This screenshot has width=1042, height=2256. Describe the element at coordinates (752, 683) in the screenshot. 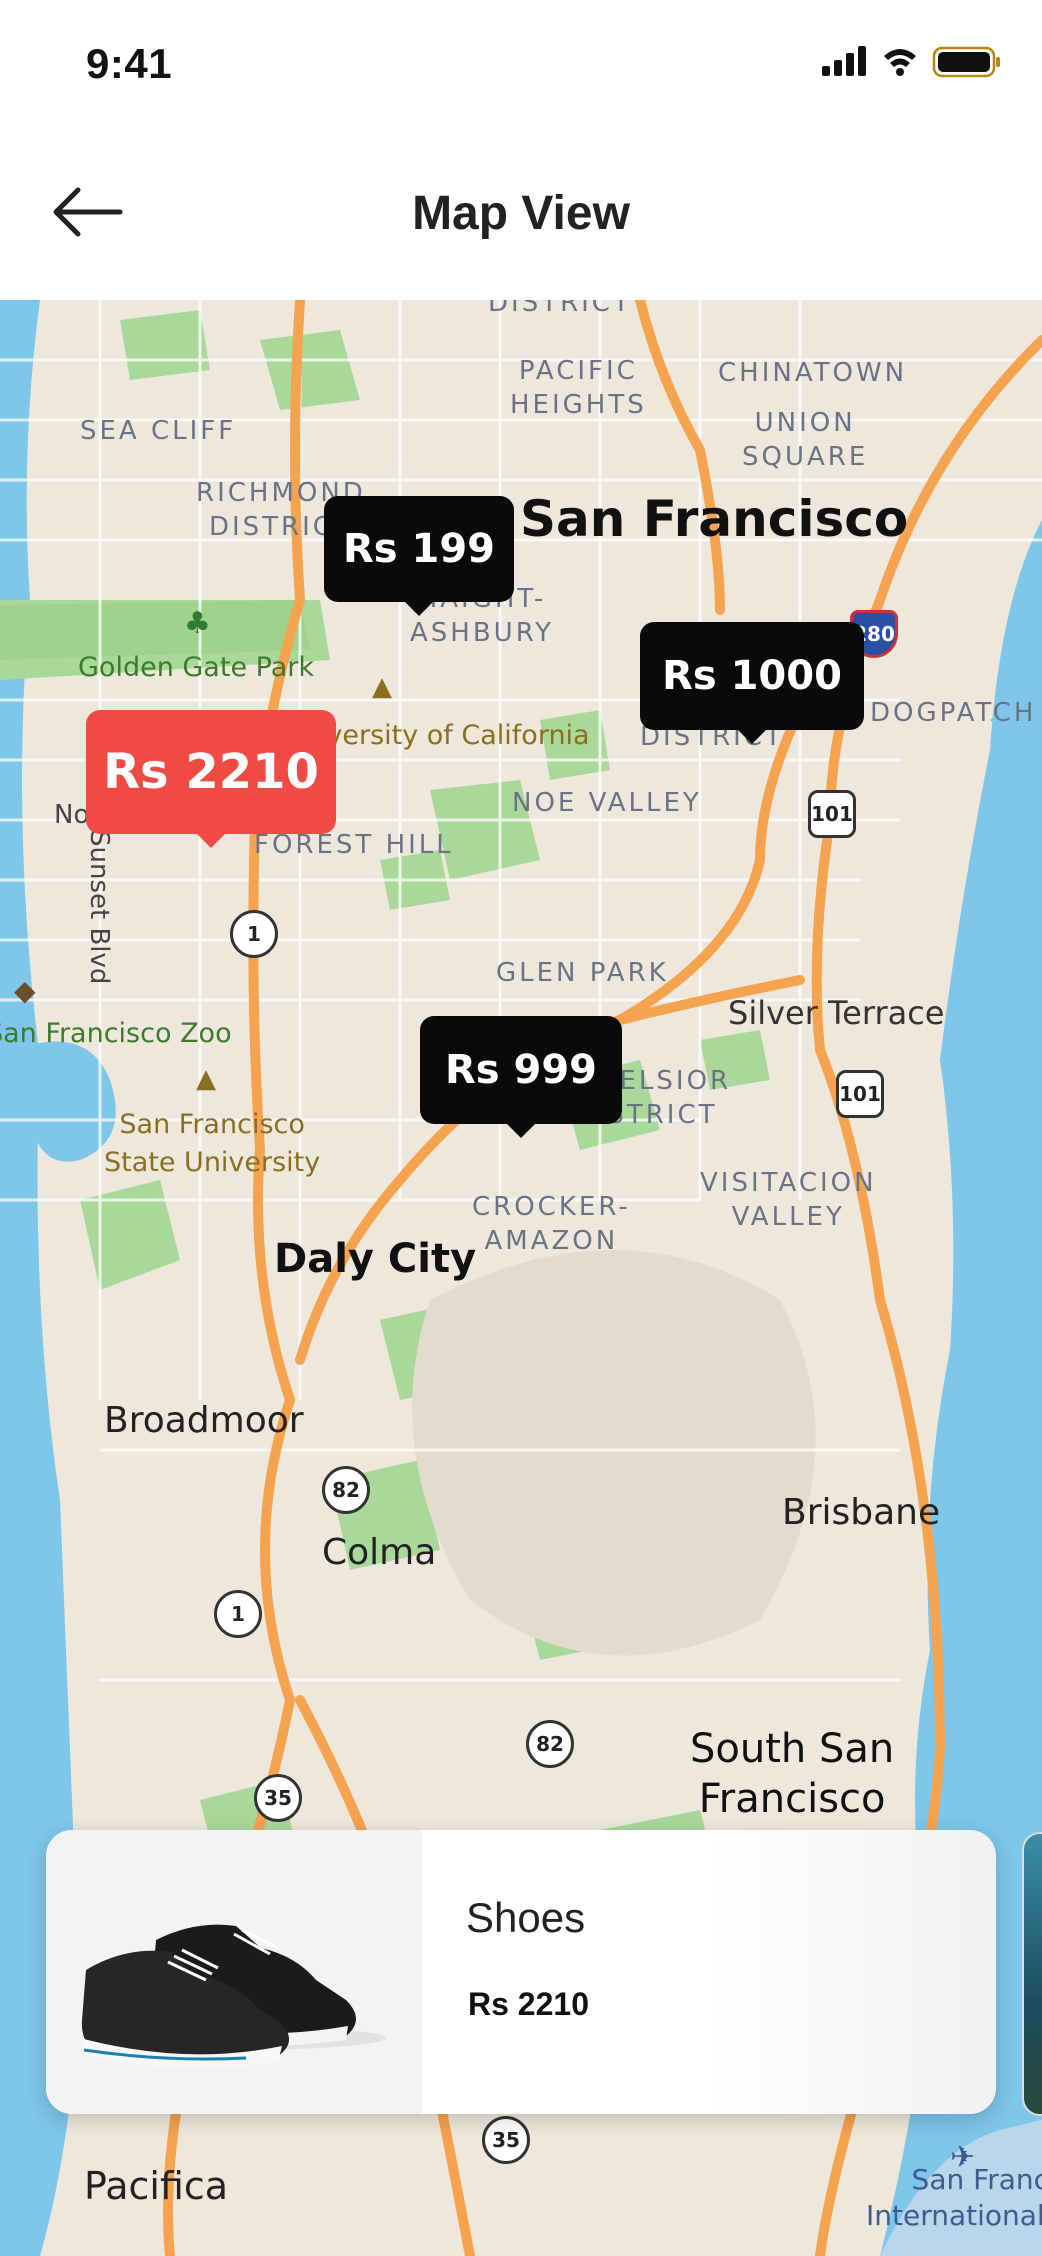

I see `price-pin: Rs 1000` at that location.